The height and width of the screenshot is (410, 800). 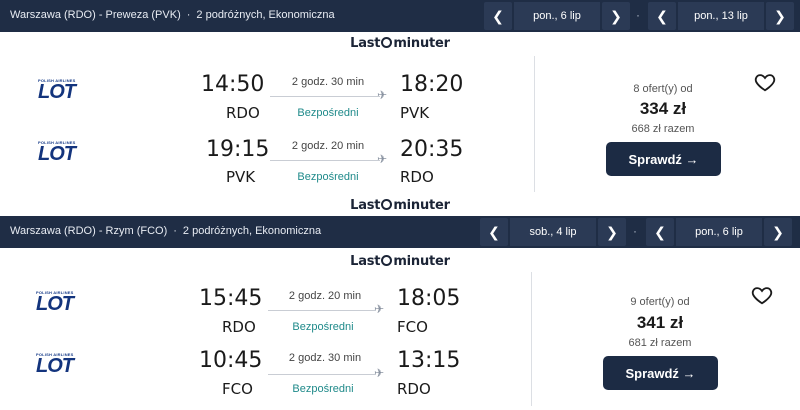 What do you see at coordinates (663, 89) in the screenshot?
I see `offers-count: 8 ofert(y) od` at bounding box center [663, 89].